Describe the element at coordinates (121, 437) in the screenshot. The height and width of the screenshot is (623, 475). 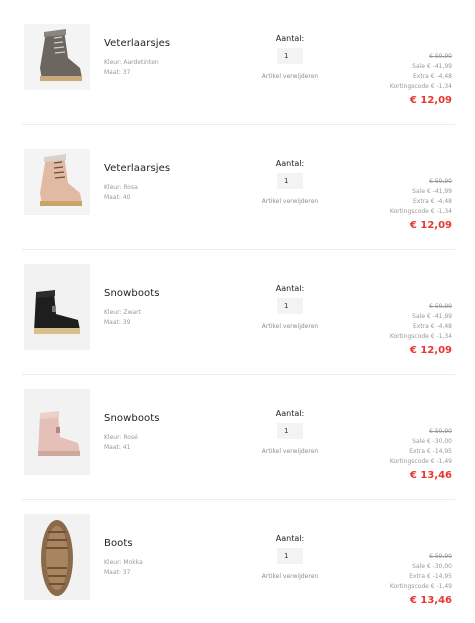
I see `product-color: Kleur: Rosé` at that location.